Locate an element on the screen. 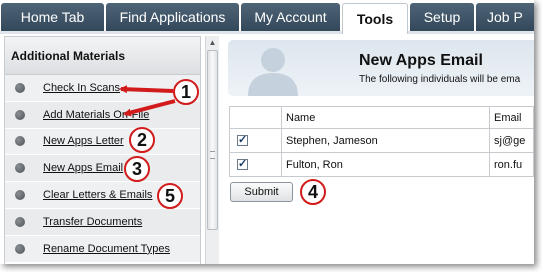 Image resolution: width=542 pixels, height=272 pixels. email-cell: ron.fu is located at coordinates (511, 164).